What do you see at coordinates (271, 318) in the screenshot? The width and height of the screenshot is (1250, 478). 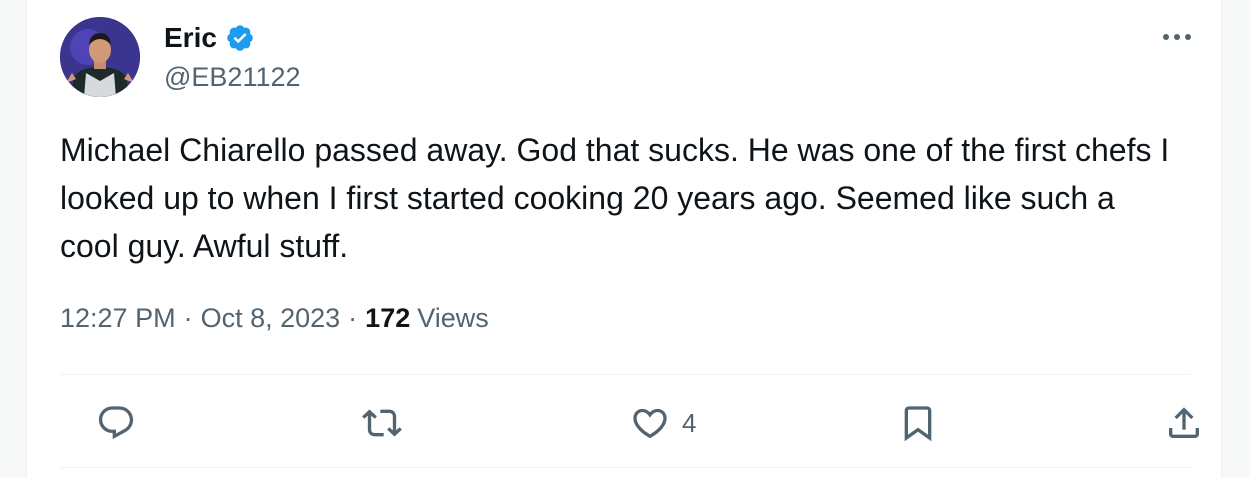 I see `tweet-date: Oct 8, 2023` at bounding box center [271, 318].